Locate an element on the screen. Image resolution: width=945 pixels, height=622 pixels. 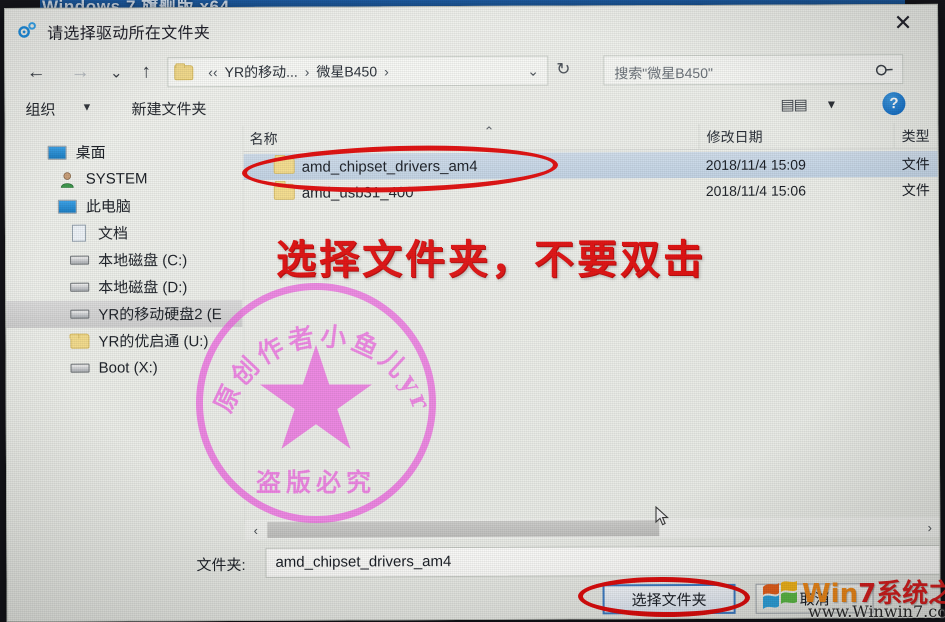
dialog-titlebar: 请选择驱动所在文件夹 ✕ is located at coordinates (472, 26).